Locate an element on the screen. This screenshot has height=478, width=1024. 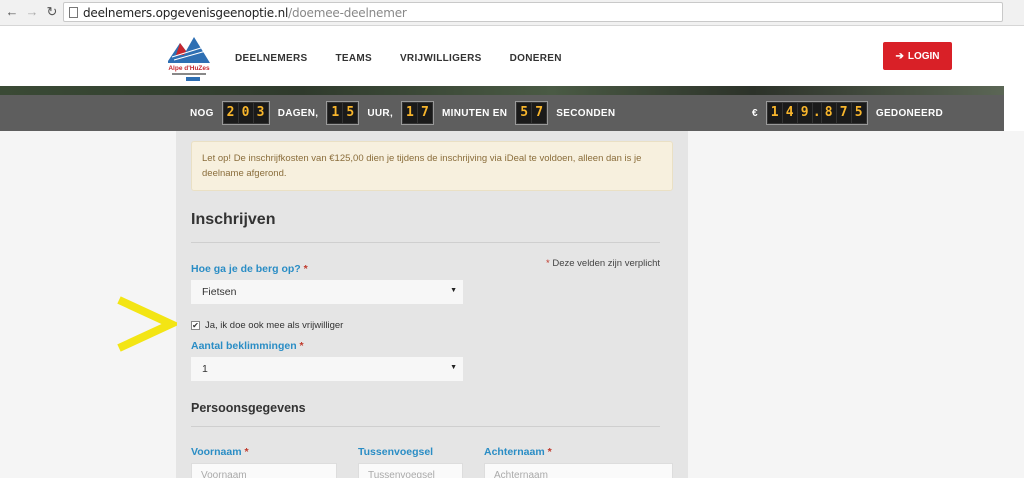
last-name-label-text: Achternaam is located at coordinates (514, 452).